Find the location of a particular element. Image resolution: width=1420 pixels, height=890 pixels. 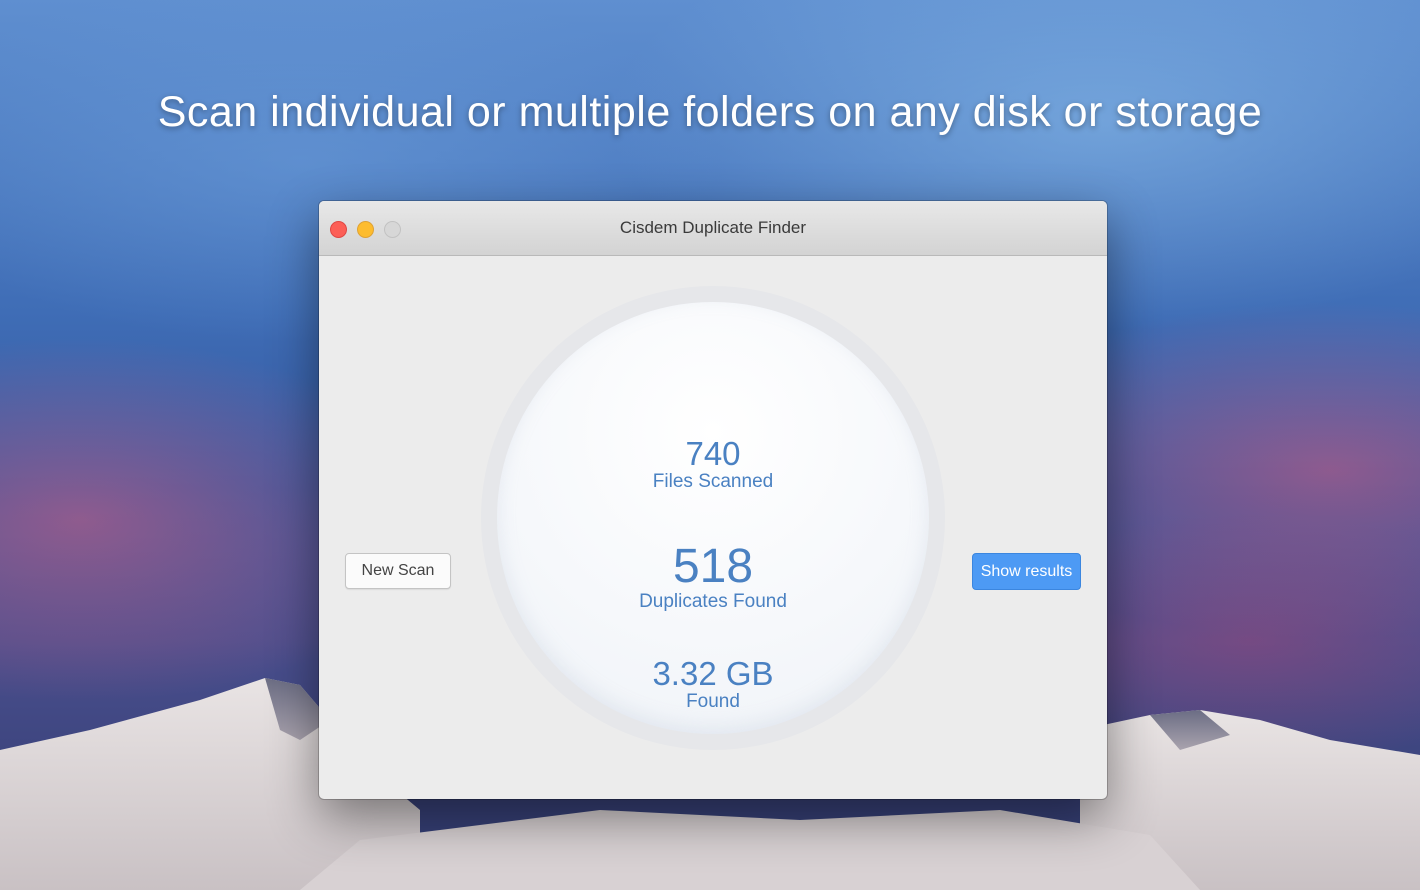

duplicates-found-label: Duplicates Found is located at coordinates (713, 601).